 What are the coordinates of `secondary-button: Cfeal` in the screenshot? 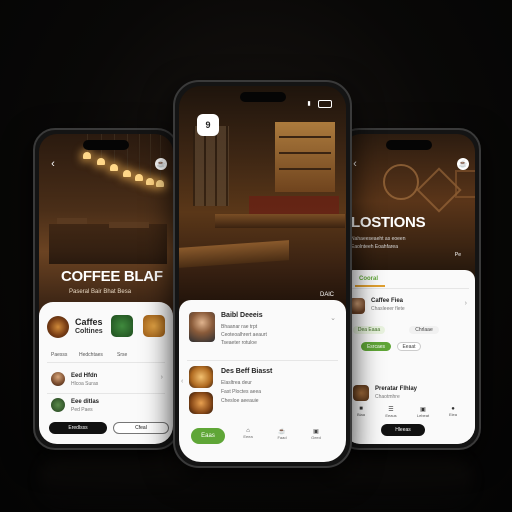 It's located at (141, 428).